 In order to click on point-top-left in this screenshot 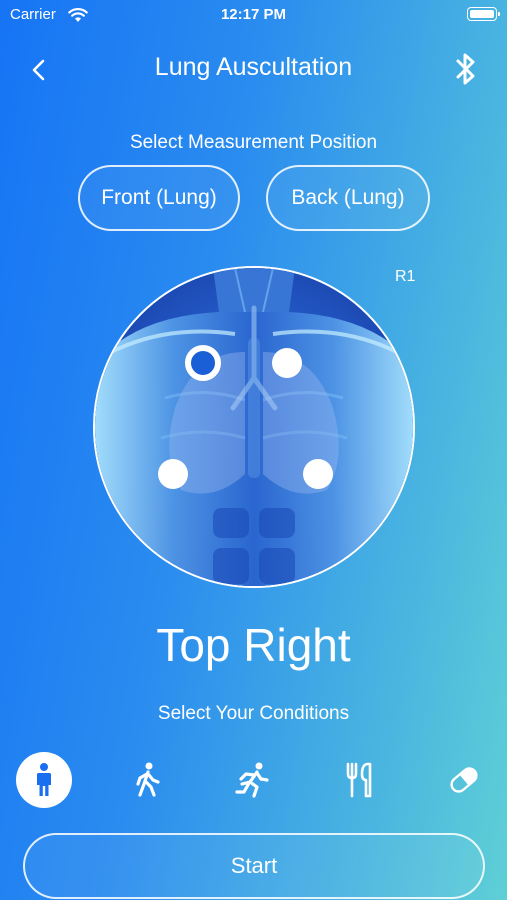, I will do `click(287, 363)`.